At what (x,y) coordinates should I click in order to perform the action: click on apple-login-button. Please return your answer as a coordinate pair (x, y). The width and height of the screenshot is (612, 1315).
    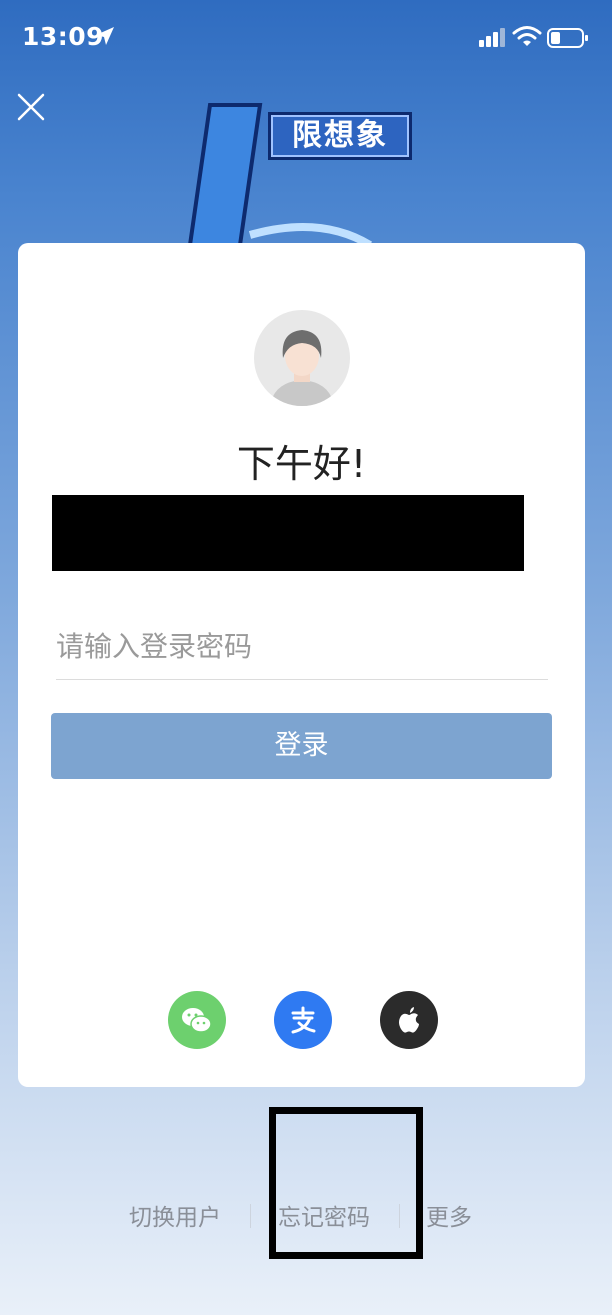
    Looking at the image, I should click on (409, 1020).